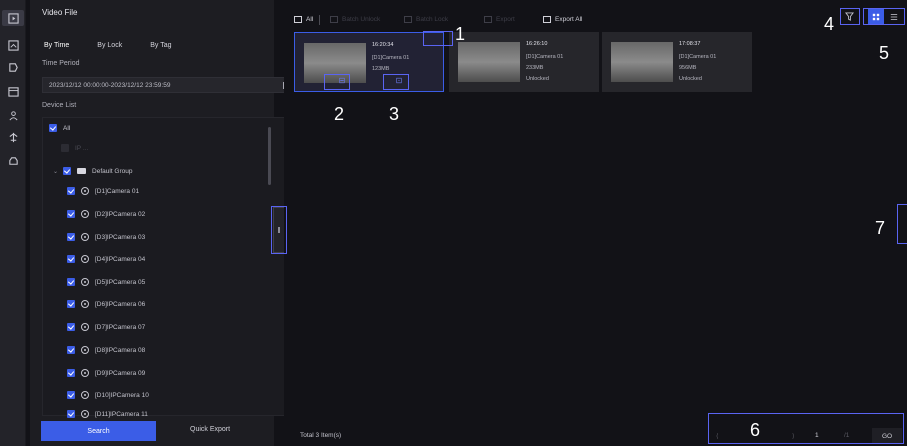 The height and width of the screenshot is (446, 907). I want to click on video-camera: [D1]Camera 01, so click(545, 57).